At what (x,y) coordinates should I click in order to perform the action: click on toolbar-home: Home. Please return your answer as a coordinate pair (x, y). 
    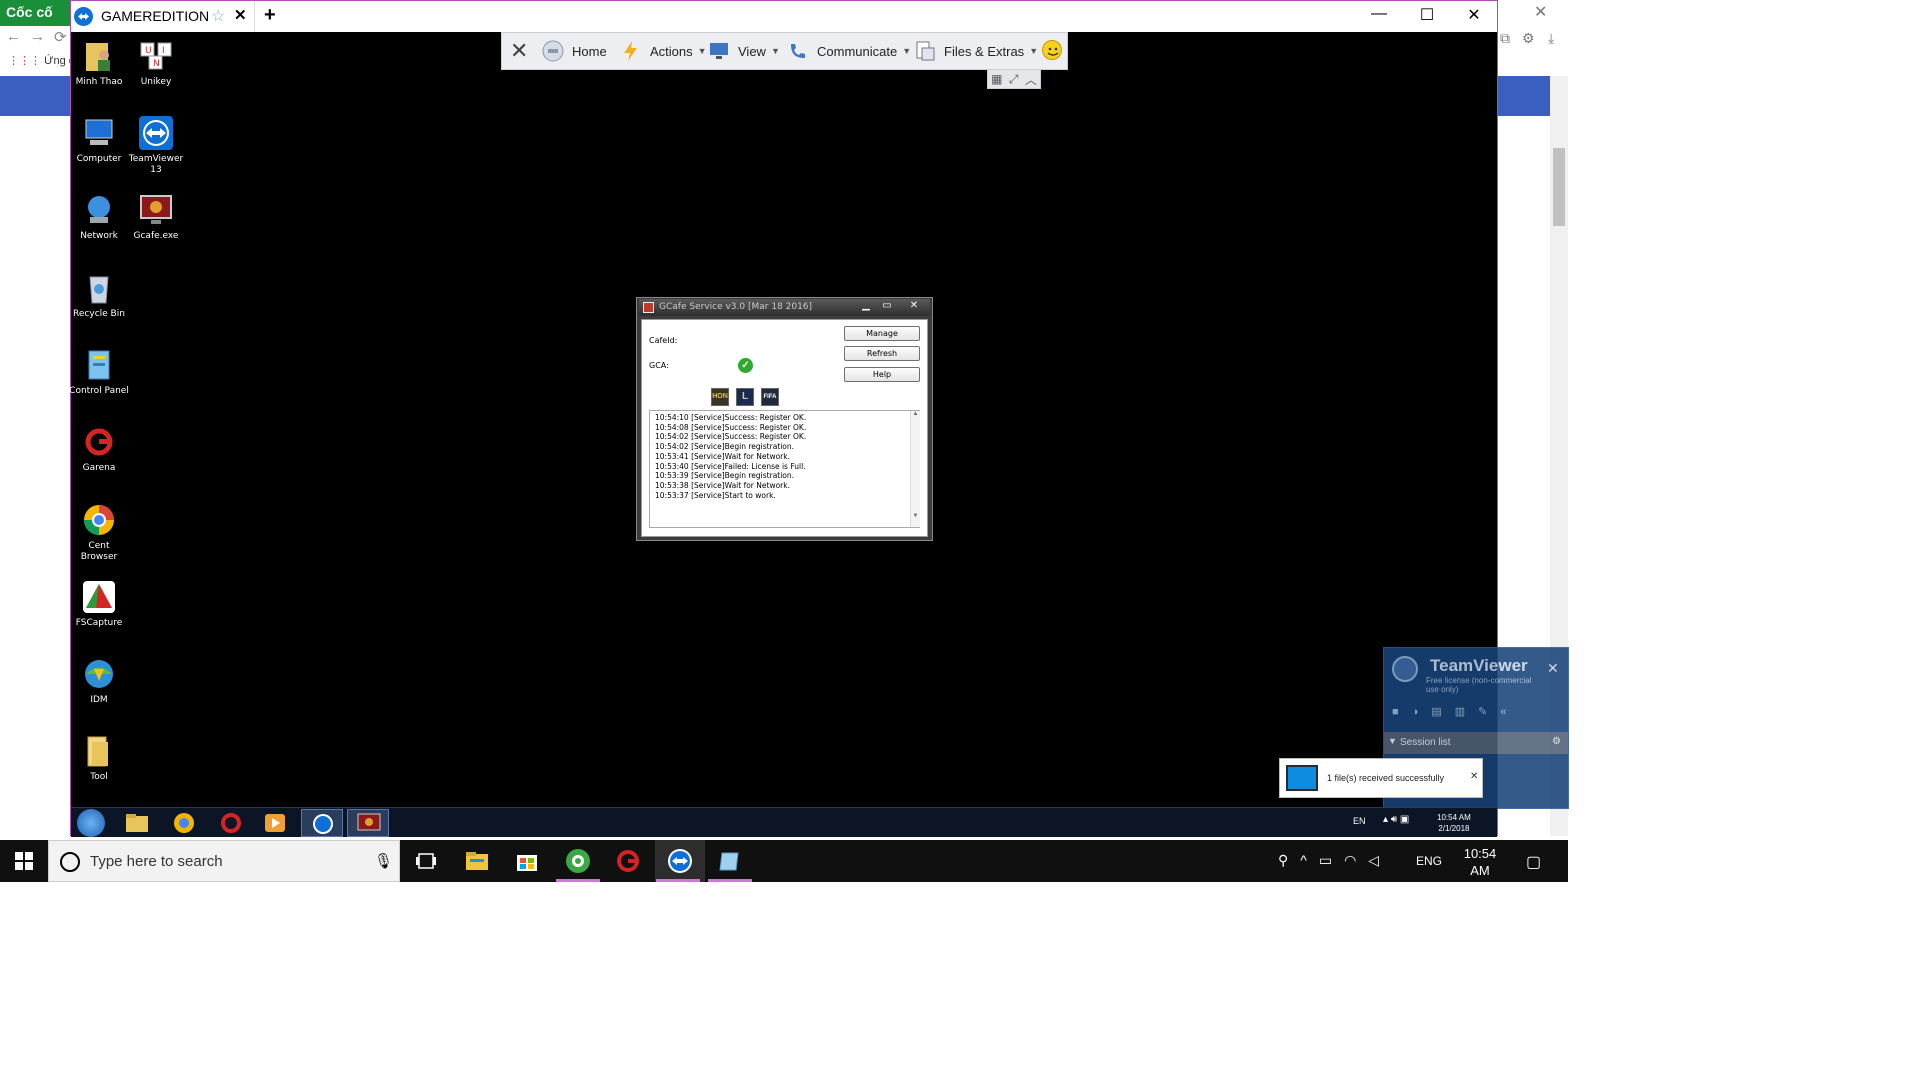
    Looking at the image, I should click on (574, 51).